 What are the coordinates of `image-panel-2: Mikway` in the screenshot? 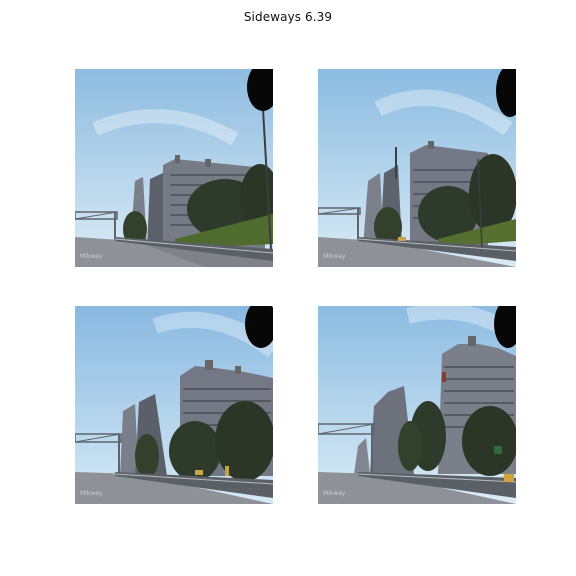 It's located at (417, 168).